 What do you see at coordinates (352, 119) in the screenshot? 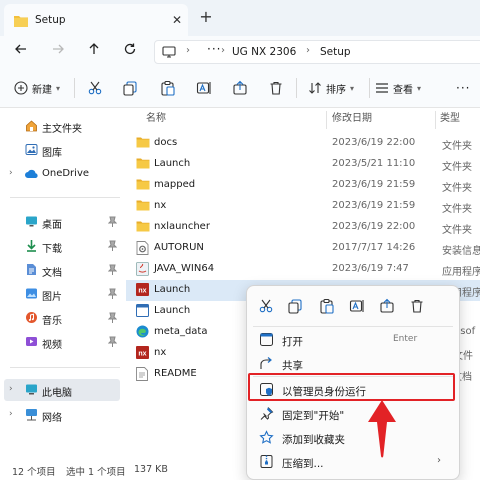
I see `column-header-date: 修改日期` at bounding box center [352, 119].